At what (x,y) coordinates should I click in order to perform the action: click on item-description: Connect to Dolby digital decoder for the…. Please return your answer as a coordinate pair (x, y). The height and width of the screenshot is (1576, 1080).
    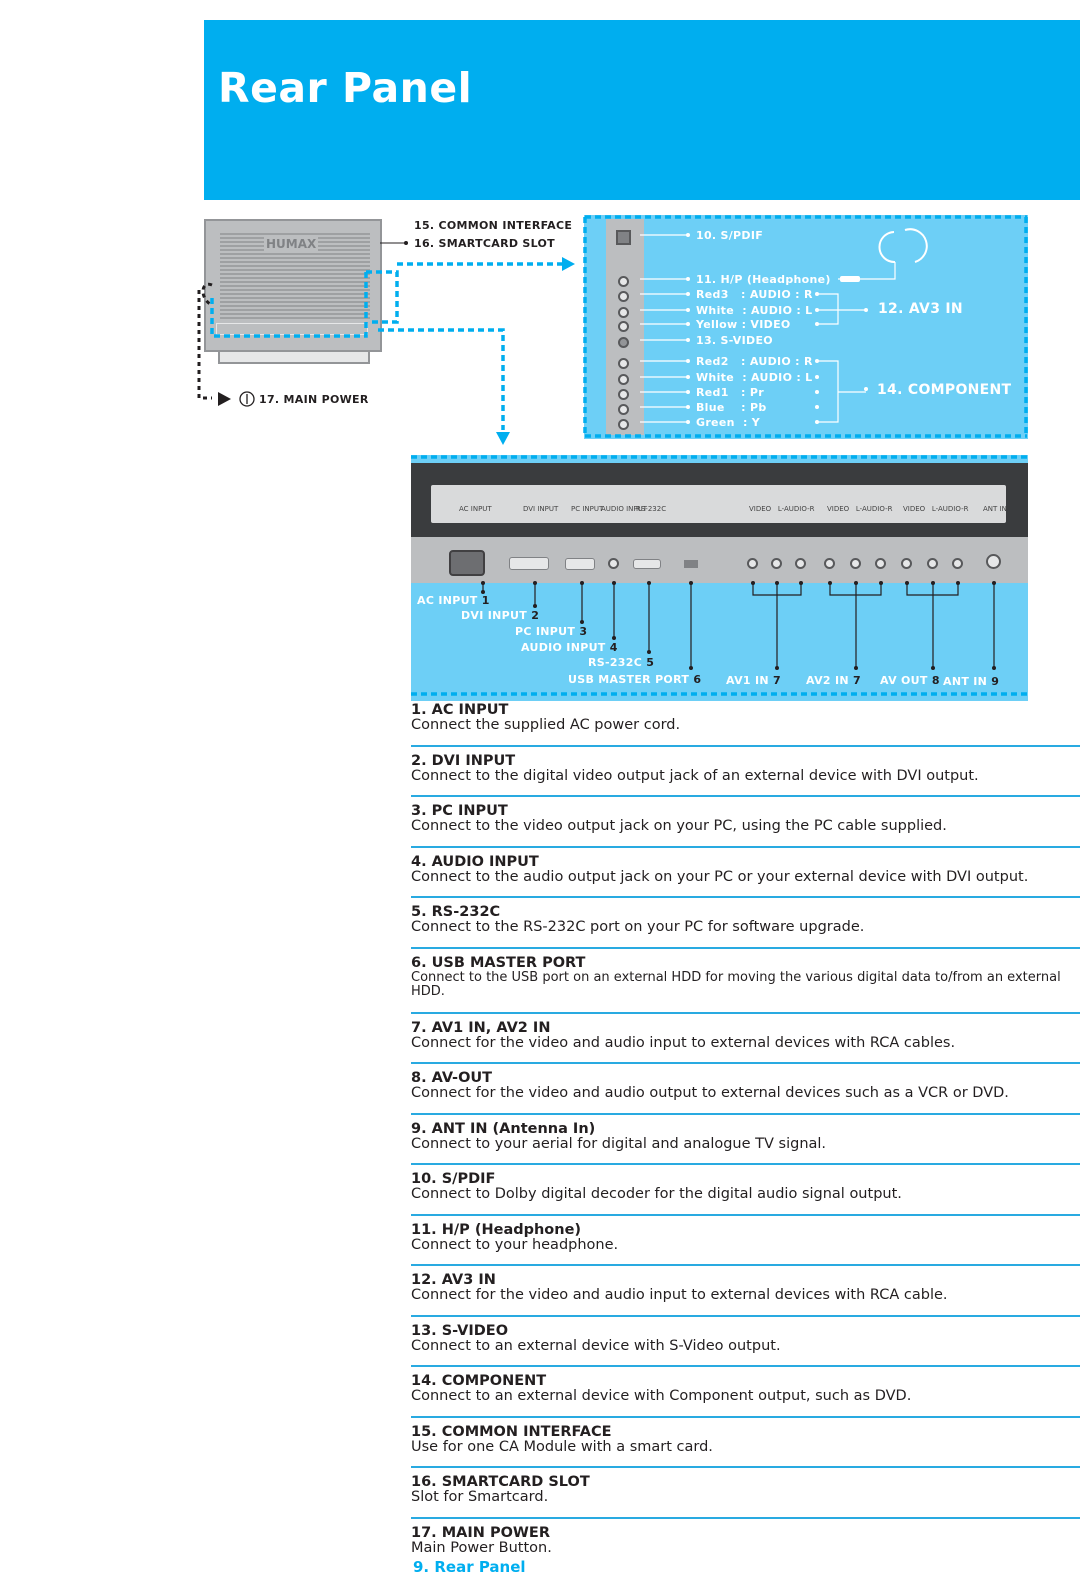
    Looking at the image, I should click on (656, 1194).